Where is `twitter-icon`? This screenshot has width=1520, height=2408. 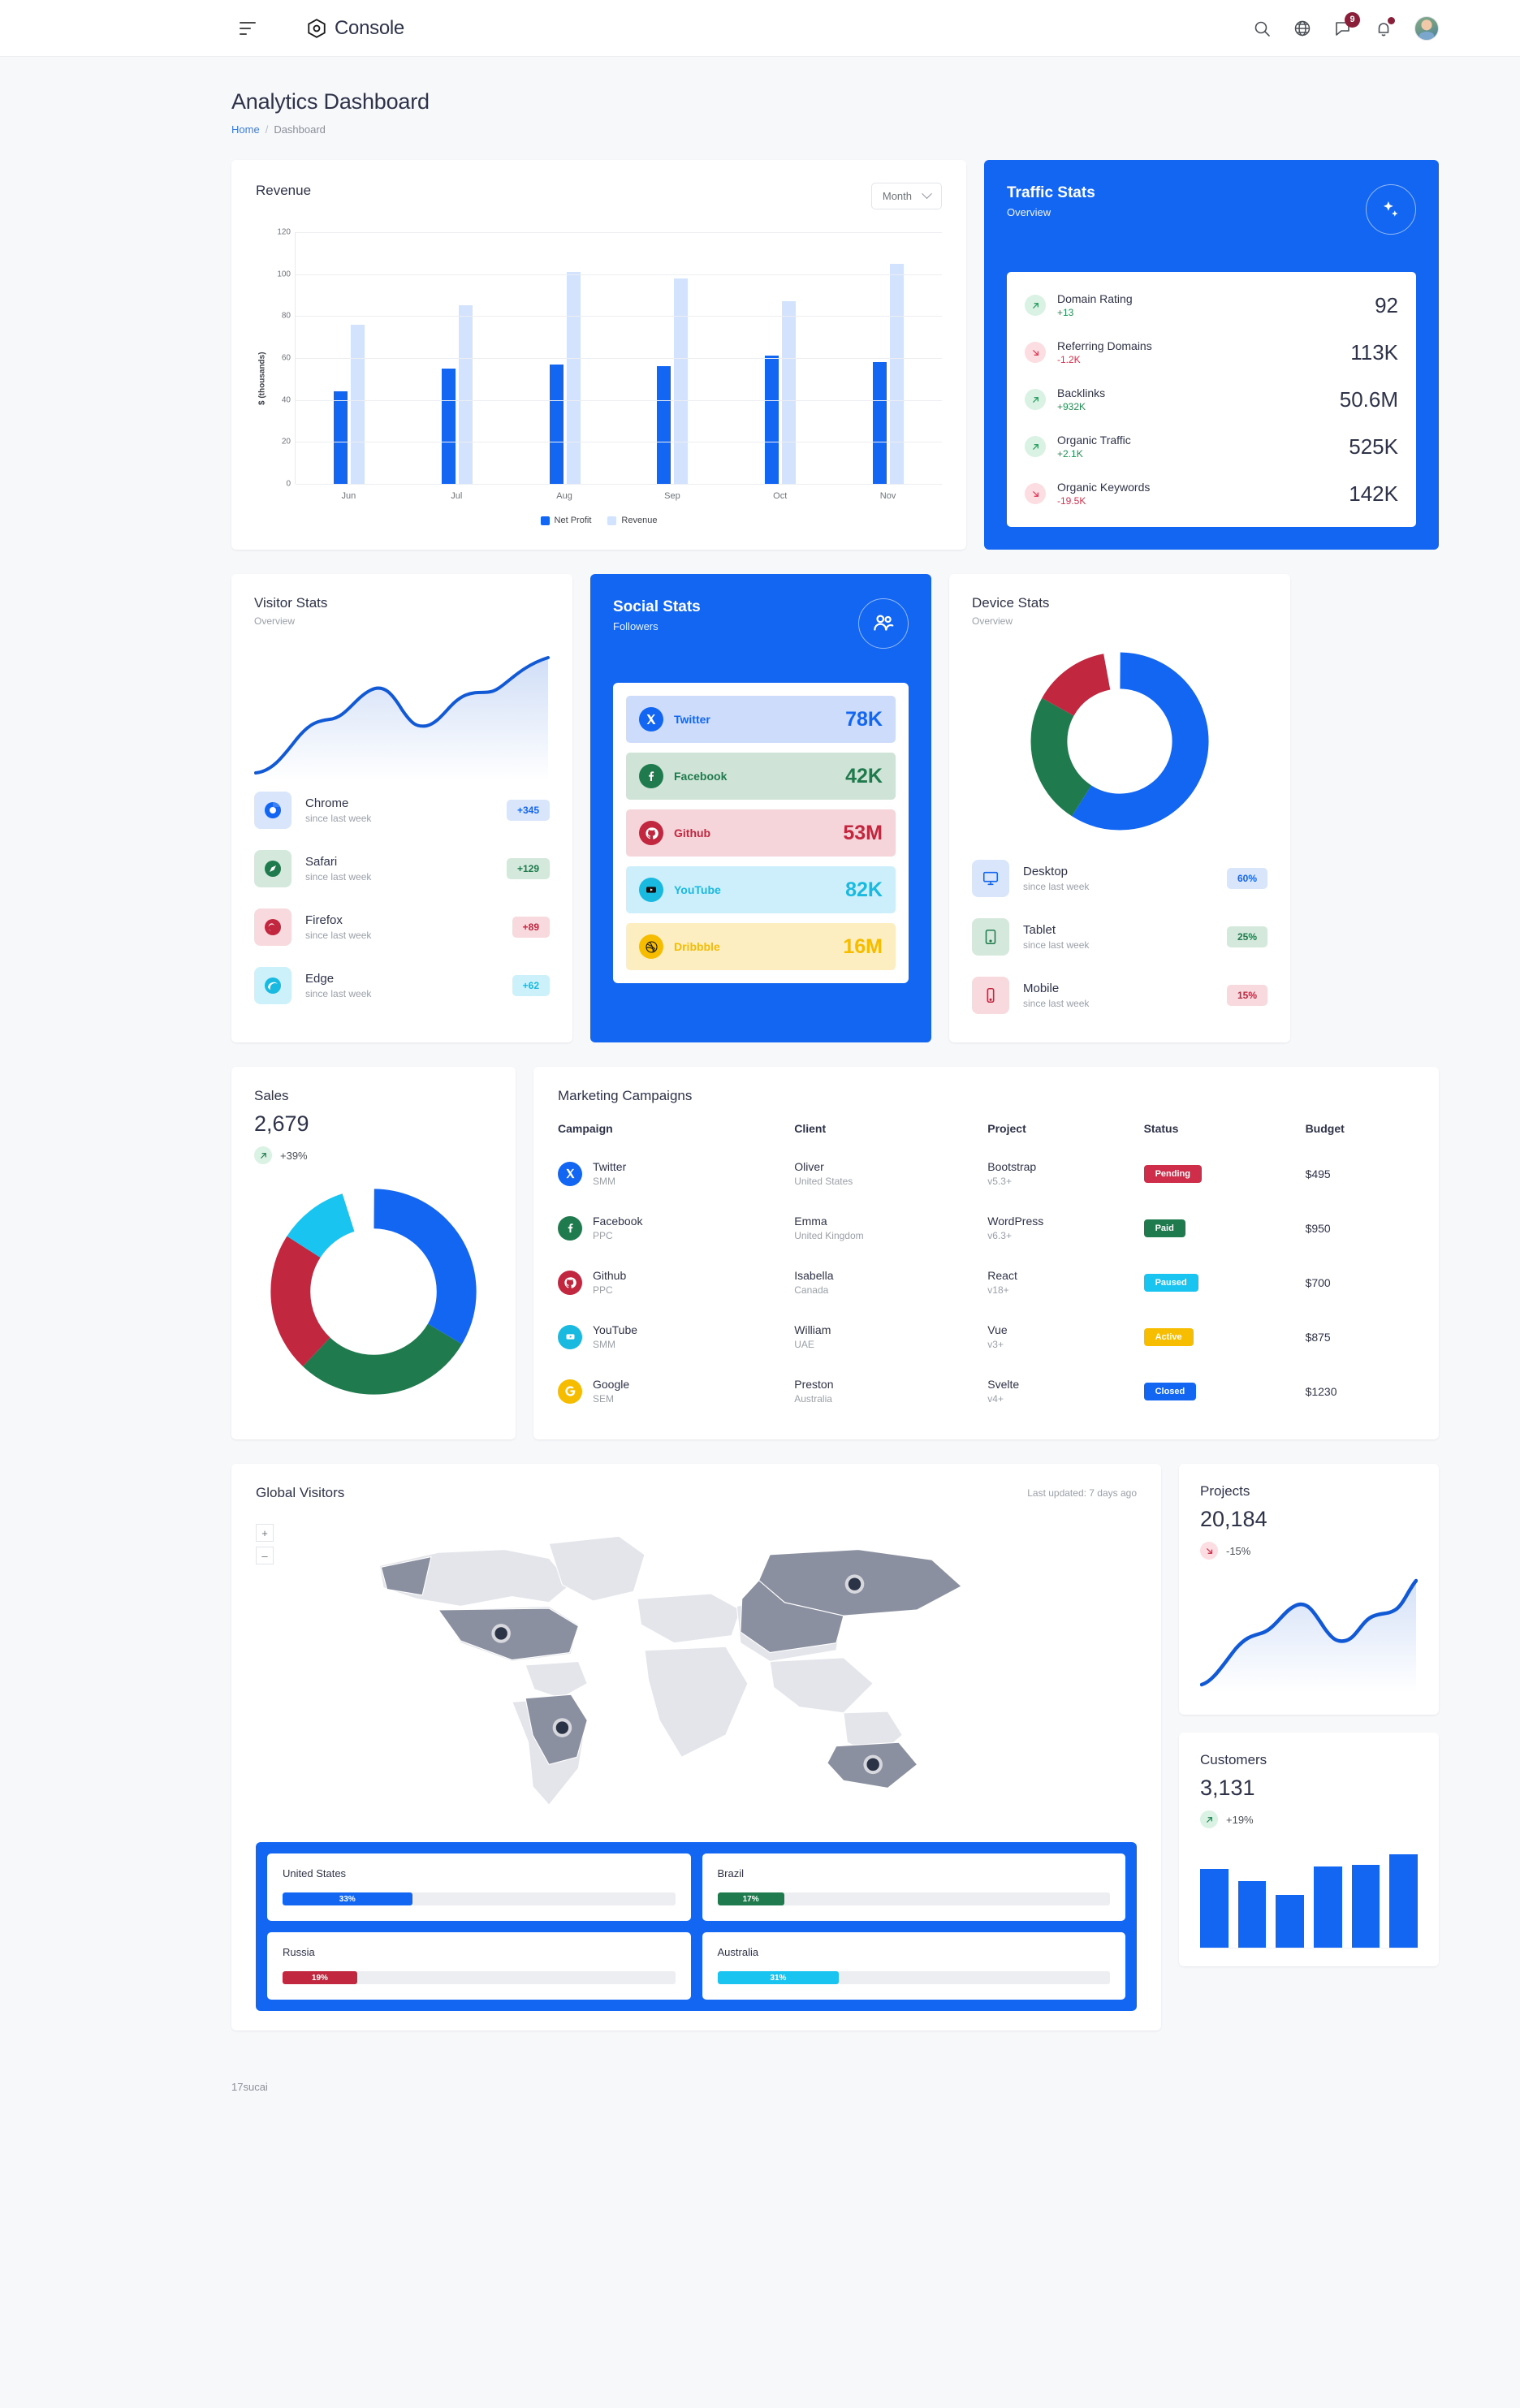
twitter-icon is located at coordinates (570, 1173).